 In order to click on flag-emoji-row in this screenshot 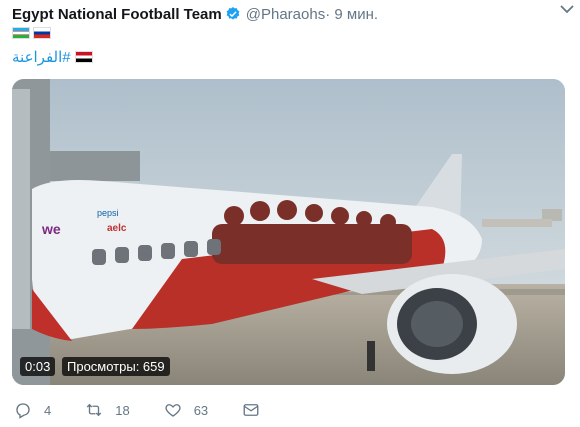, I will do `click(31, 34)`.